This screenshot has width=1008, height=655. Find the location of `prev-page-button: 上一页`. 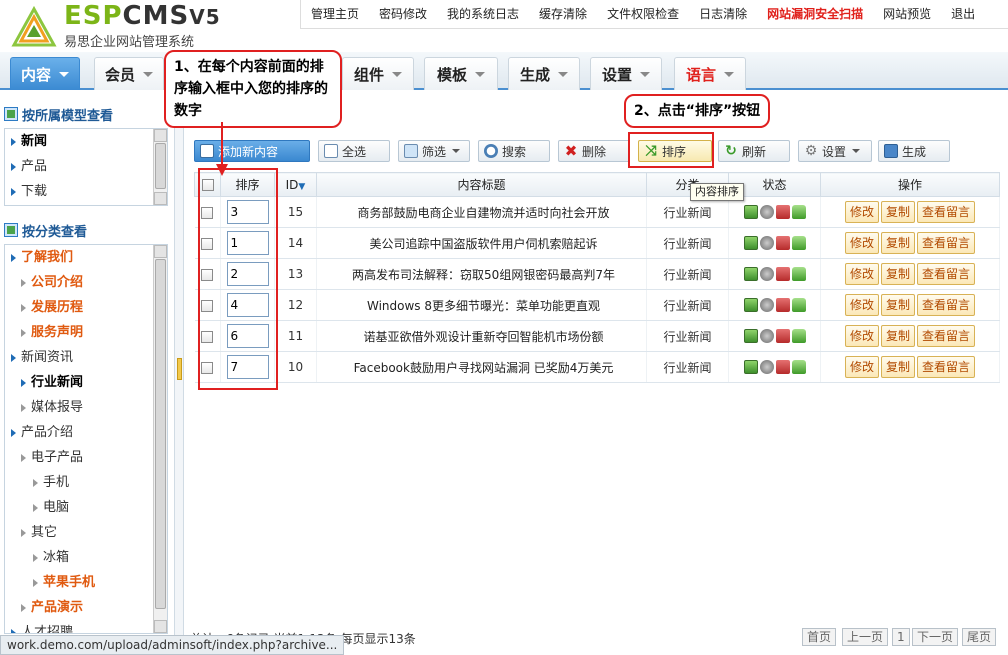

prev-page-button: 上一页 is located at coordinates (865, 637).